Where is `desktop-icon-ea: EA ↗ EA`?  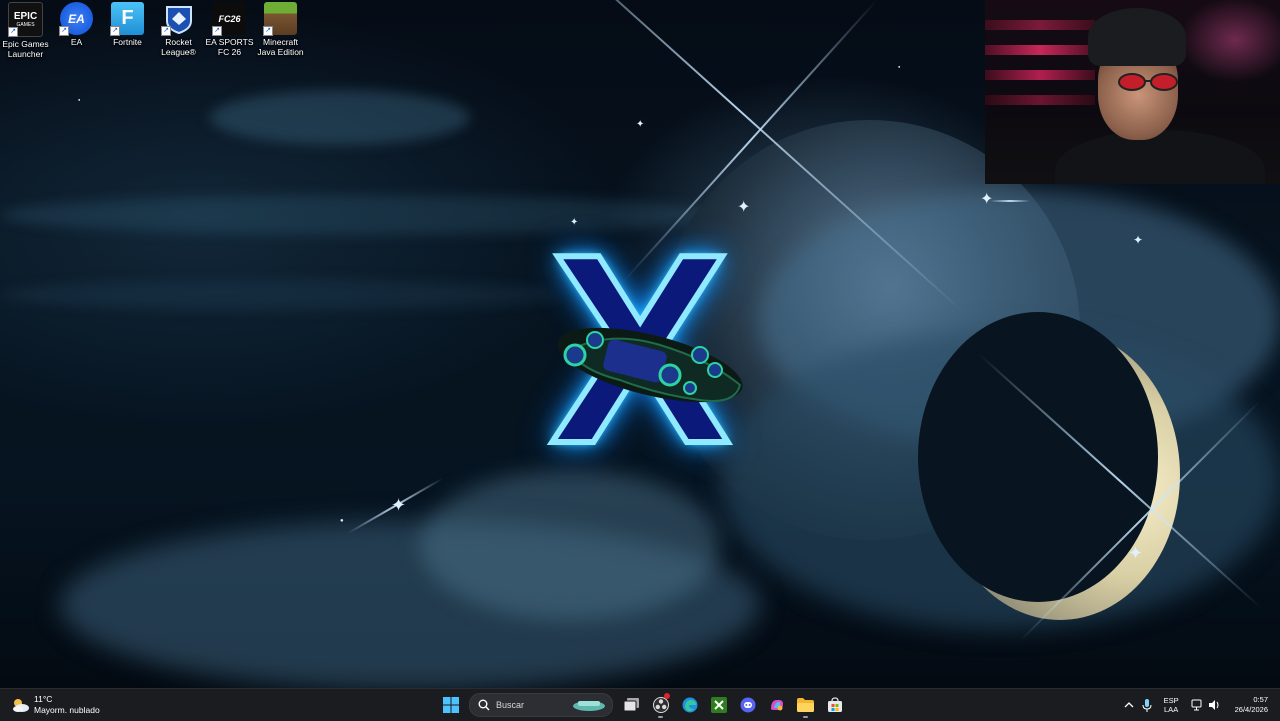
desktop-icon-ea: EA ↗ EA is located at coordinates (76, 30).